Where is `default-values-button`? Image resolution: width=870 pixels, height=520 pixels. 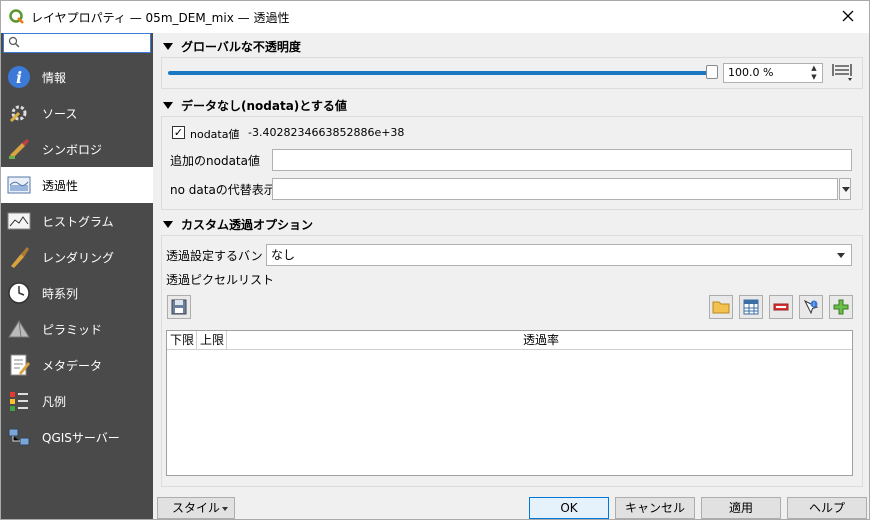
default-values-button is located at coordinates (751, 307).